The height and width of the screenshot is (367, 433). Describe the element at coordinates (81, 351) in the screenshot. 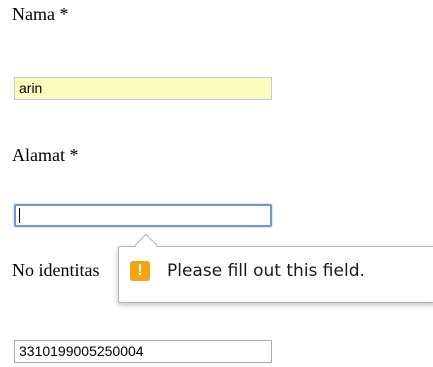

I see `no-identitas-input-value: 3310199005250004` at that location.